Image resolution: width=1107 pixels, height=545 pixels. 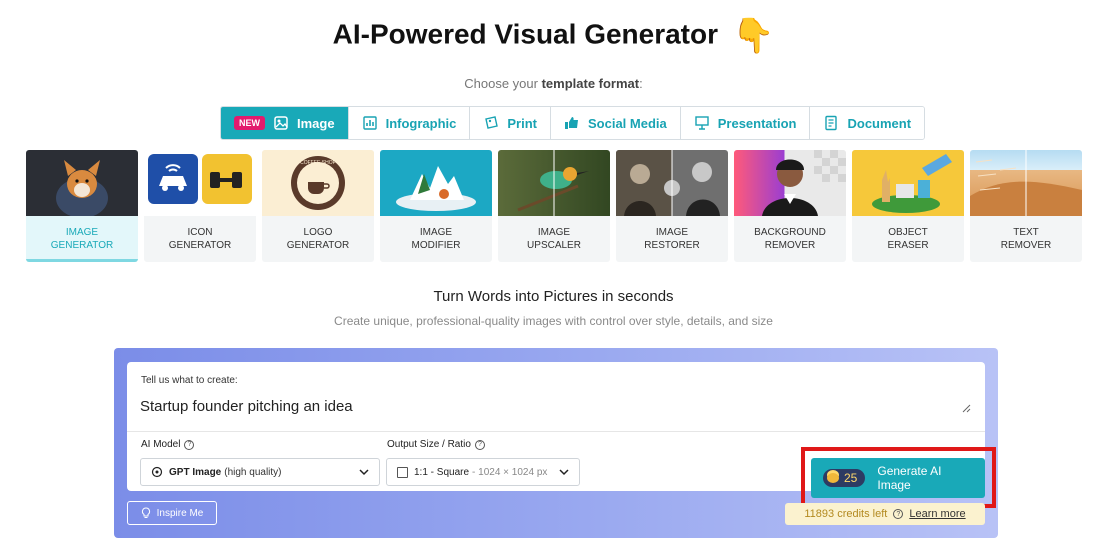 I want to click on tab-label: Image, so click(x=316, y=123).